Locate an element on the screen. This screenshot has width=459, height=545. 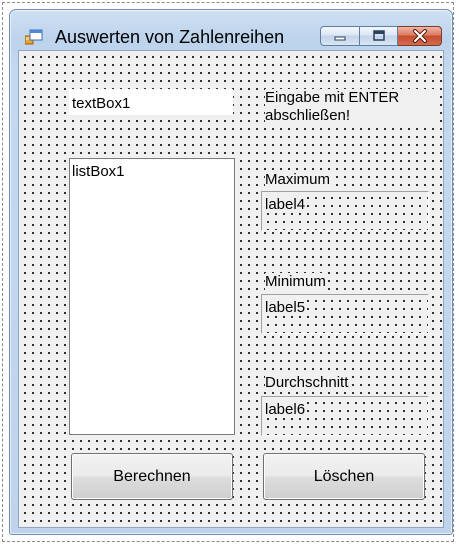
maximum-value: label4 is located at coordinates (285, 204).